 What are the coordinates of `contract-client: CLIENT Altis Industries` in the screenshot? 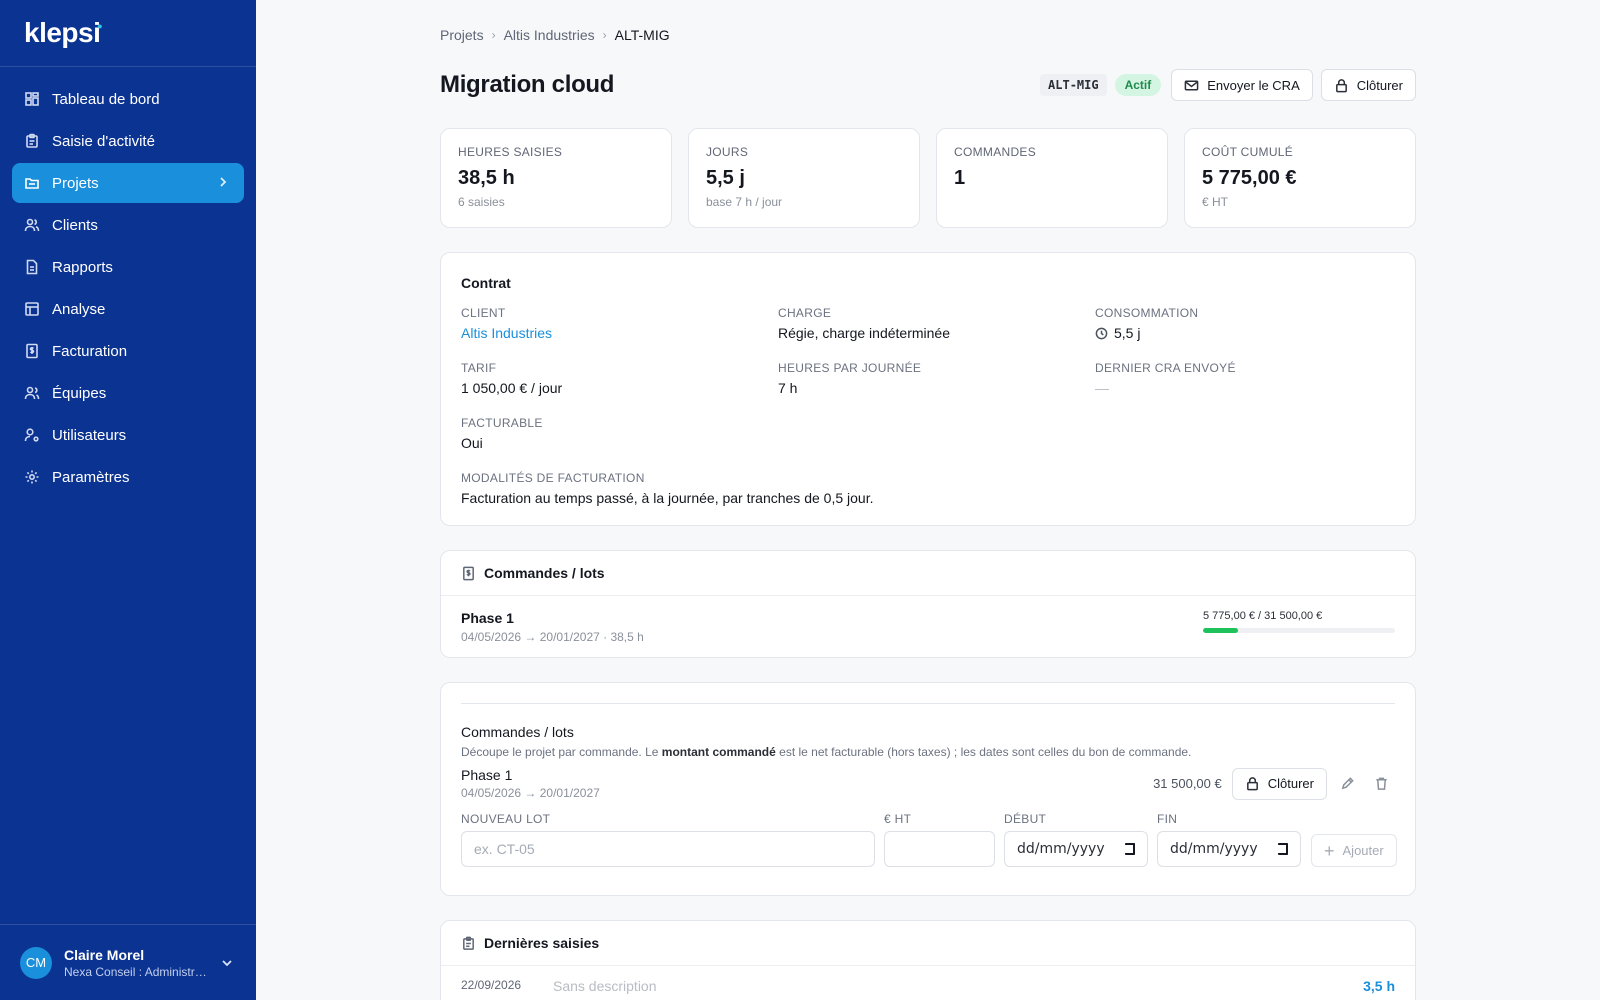 It's located at (619, 323).